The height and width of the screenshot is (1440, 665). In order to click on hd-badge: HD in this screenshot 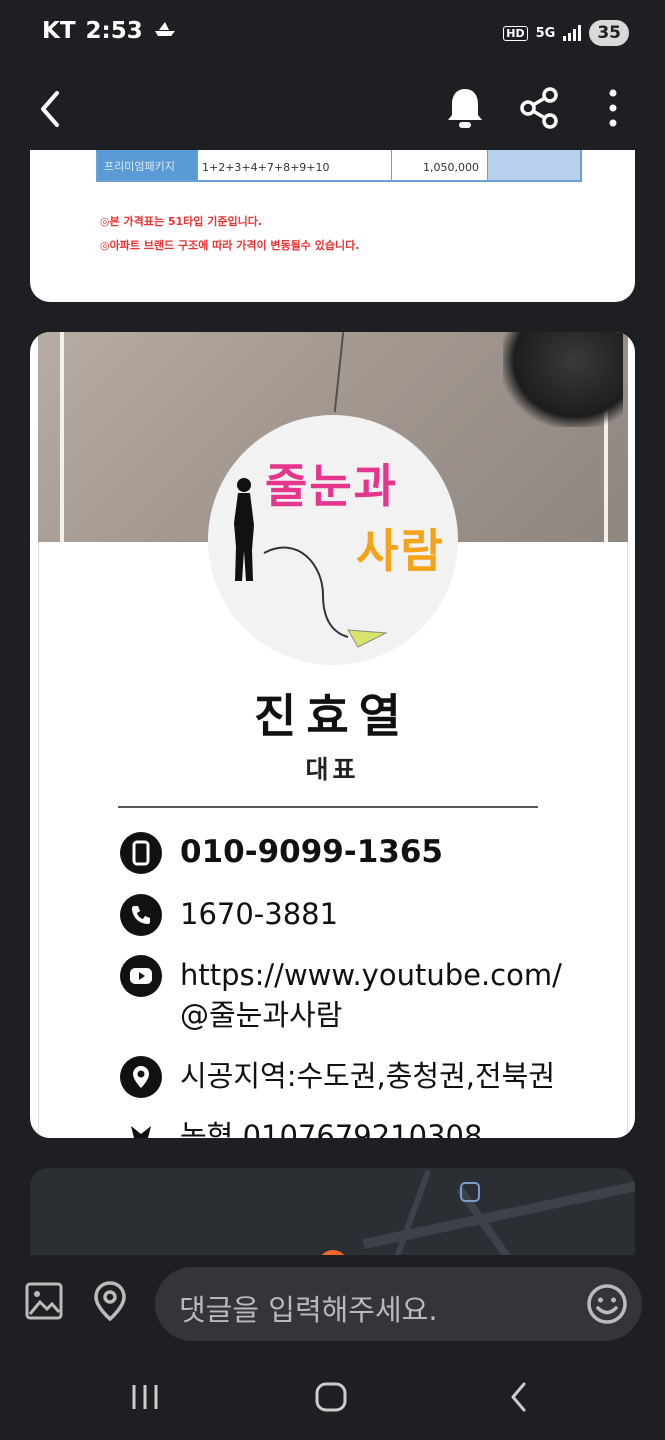, I will do `click(515, 33)`.